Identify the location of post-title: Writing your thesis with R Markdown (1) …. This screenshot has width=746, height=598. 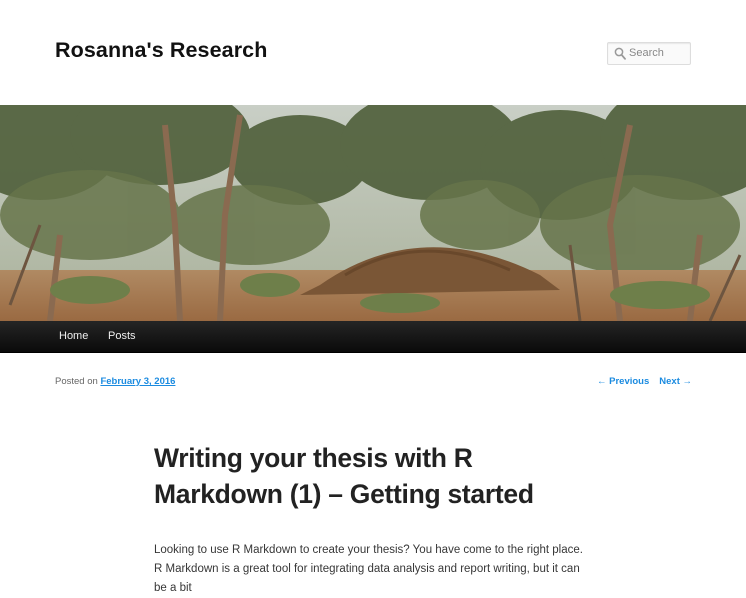
(344, 476).